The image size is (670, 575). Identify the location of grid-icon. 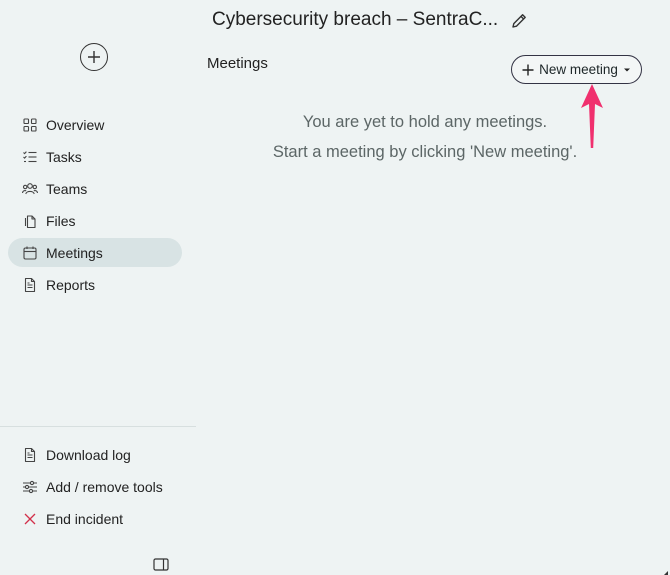
(30, 124).